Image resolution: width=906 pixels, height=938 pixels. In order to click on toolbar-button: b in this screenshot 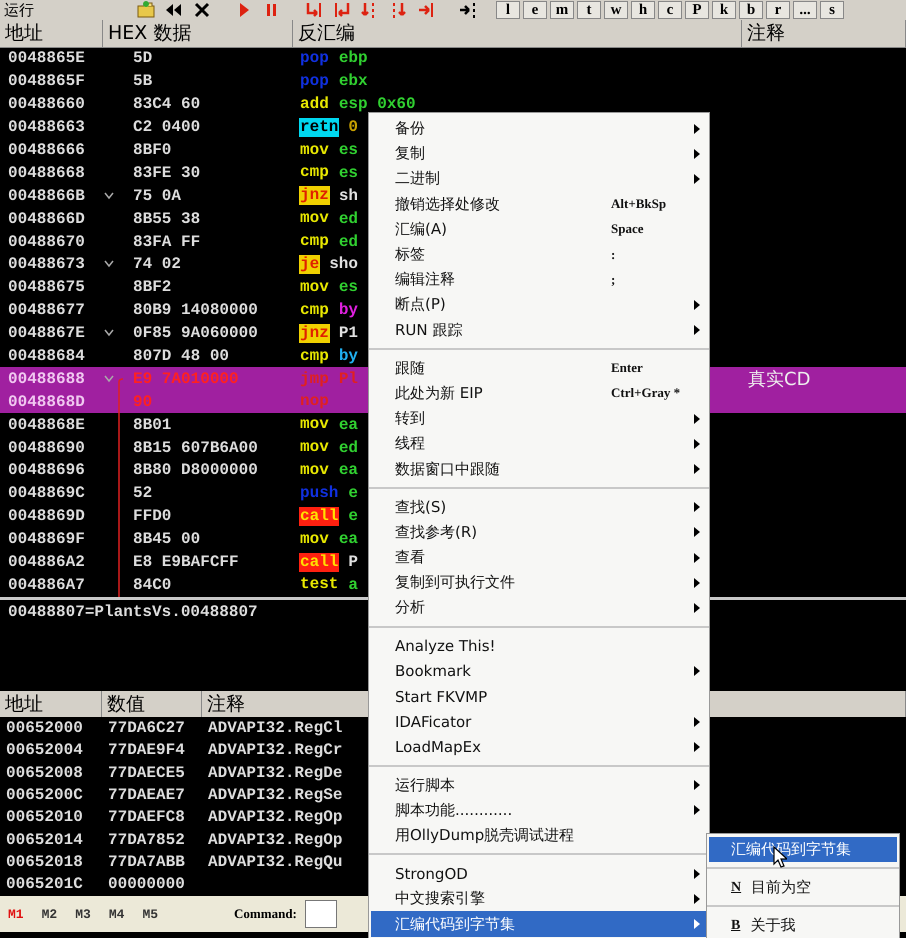, I will do `click(751, 10)`.